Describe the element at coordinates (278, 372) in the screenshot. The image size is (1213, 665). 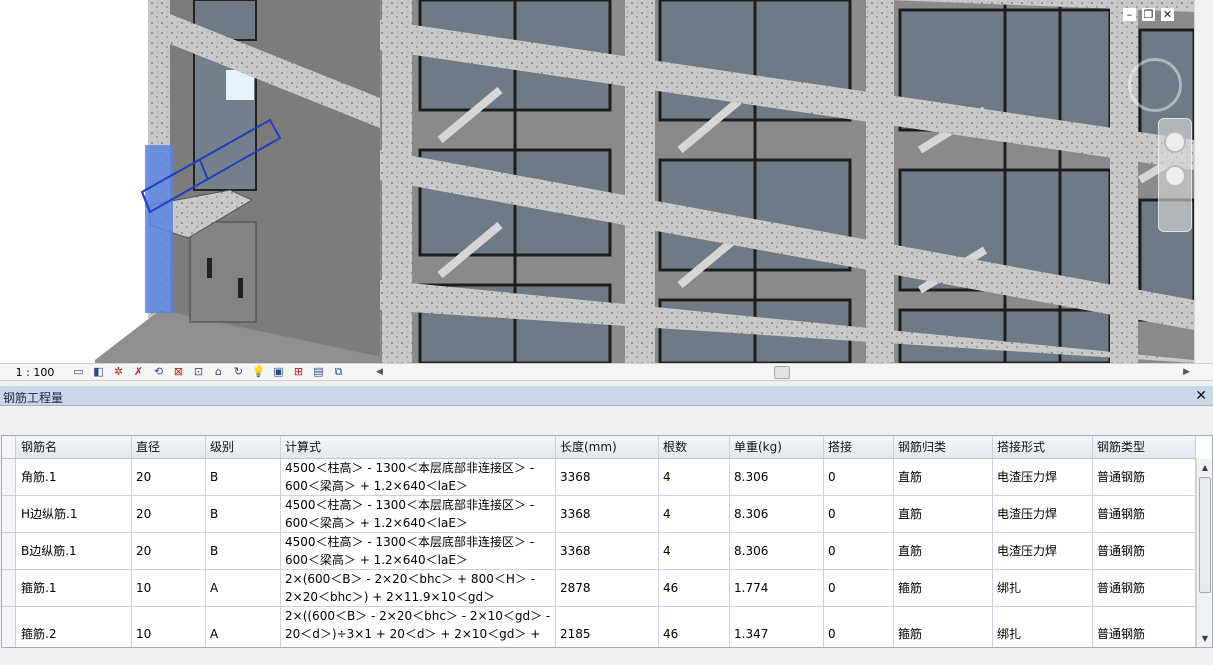
I see `worksharing-icon: ▣` at that location.